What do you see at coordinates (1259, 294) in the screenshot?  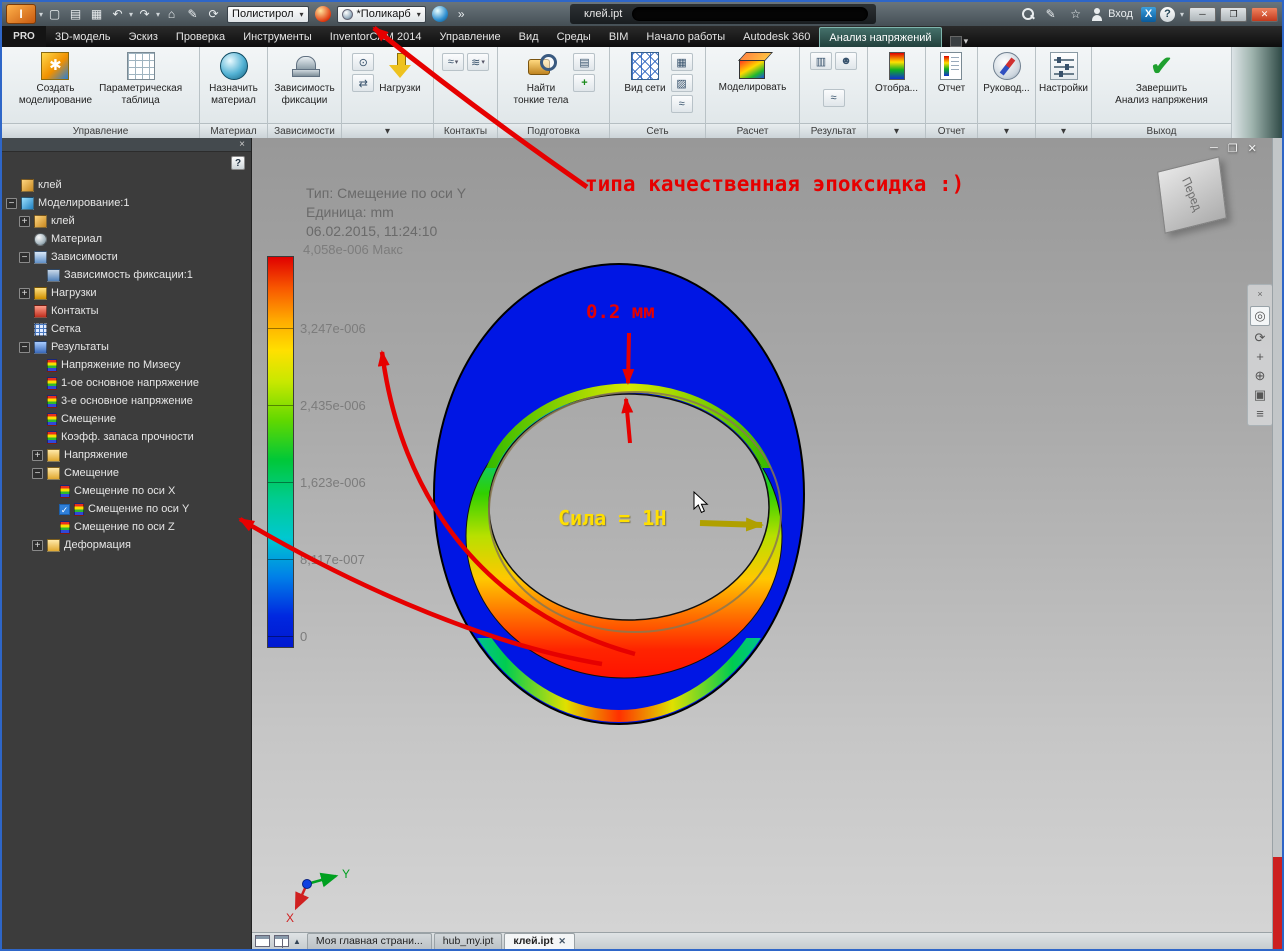 I see `navbar-close-icon: ×` at bounding box center [1259, 294].